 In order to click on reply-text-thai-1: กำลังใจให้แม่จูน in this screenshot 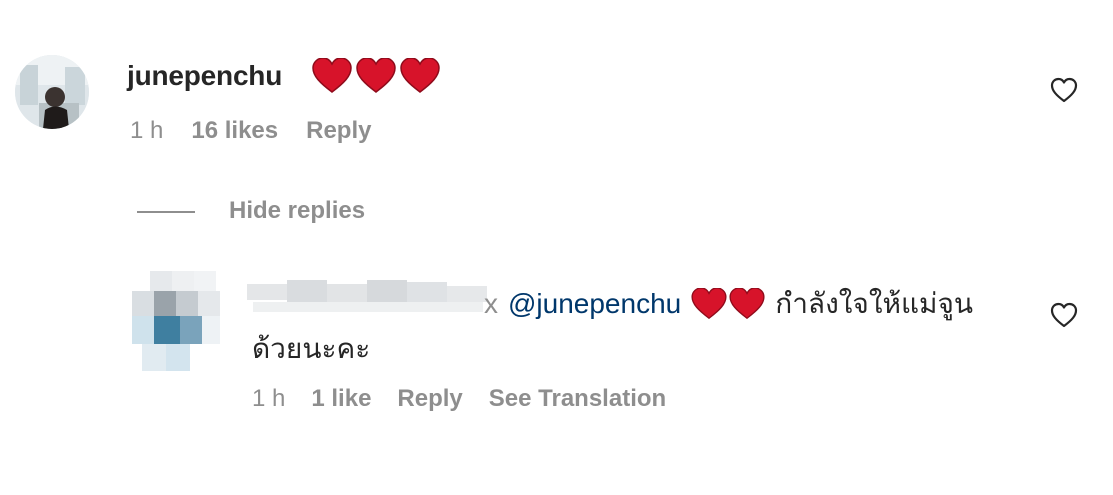, I will do `click(874, 303)`.